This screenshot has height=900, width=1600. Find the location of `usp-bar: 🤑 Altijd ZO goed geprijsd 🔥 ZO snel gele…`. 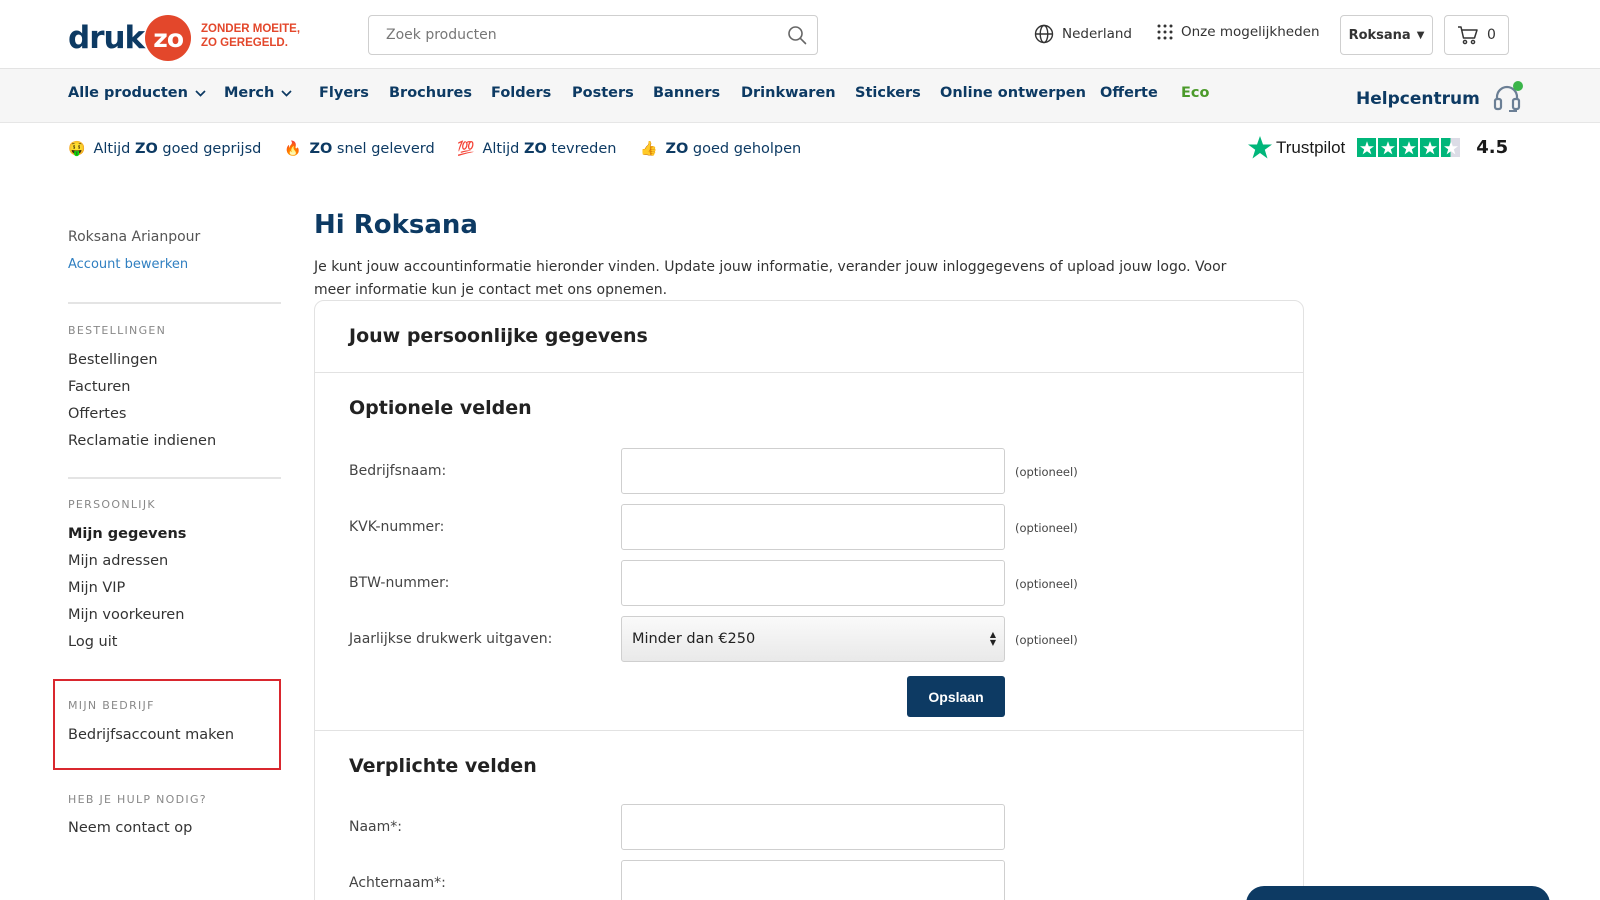

usp-bar: 🤑 Altijd ZO goed geprijsd 🔥 ZO snel gele… is located at coordinates (800, 151).